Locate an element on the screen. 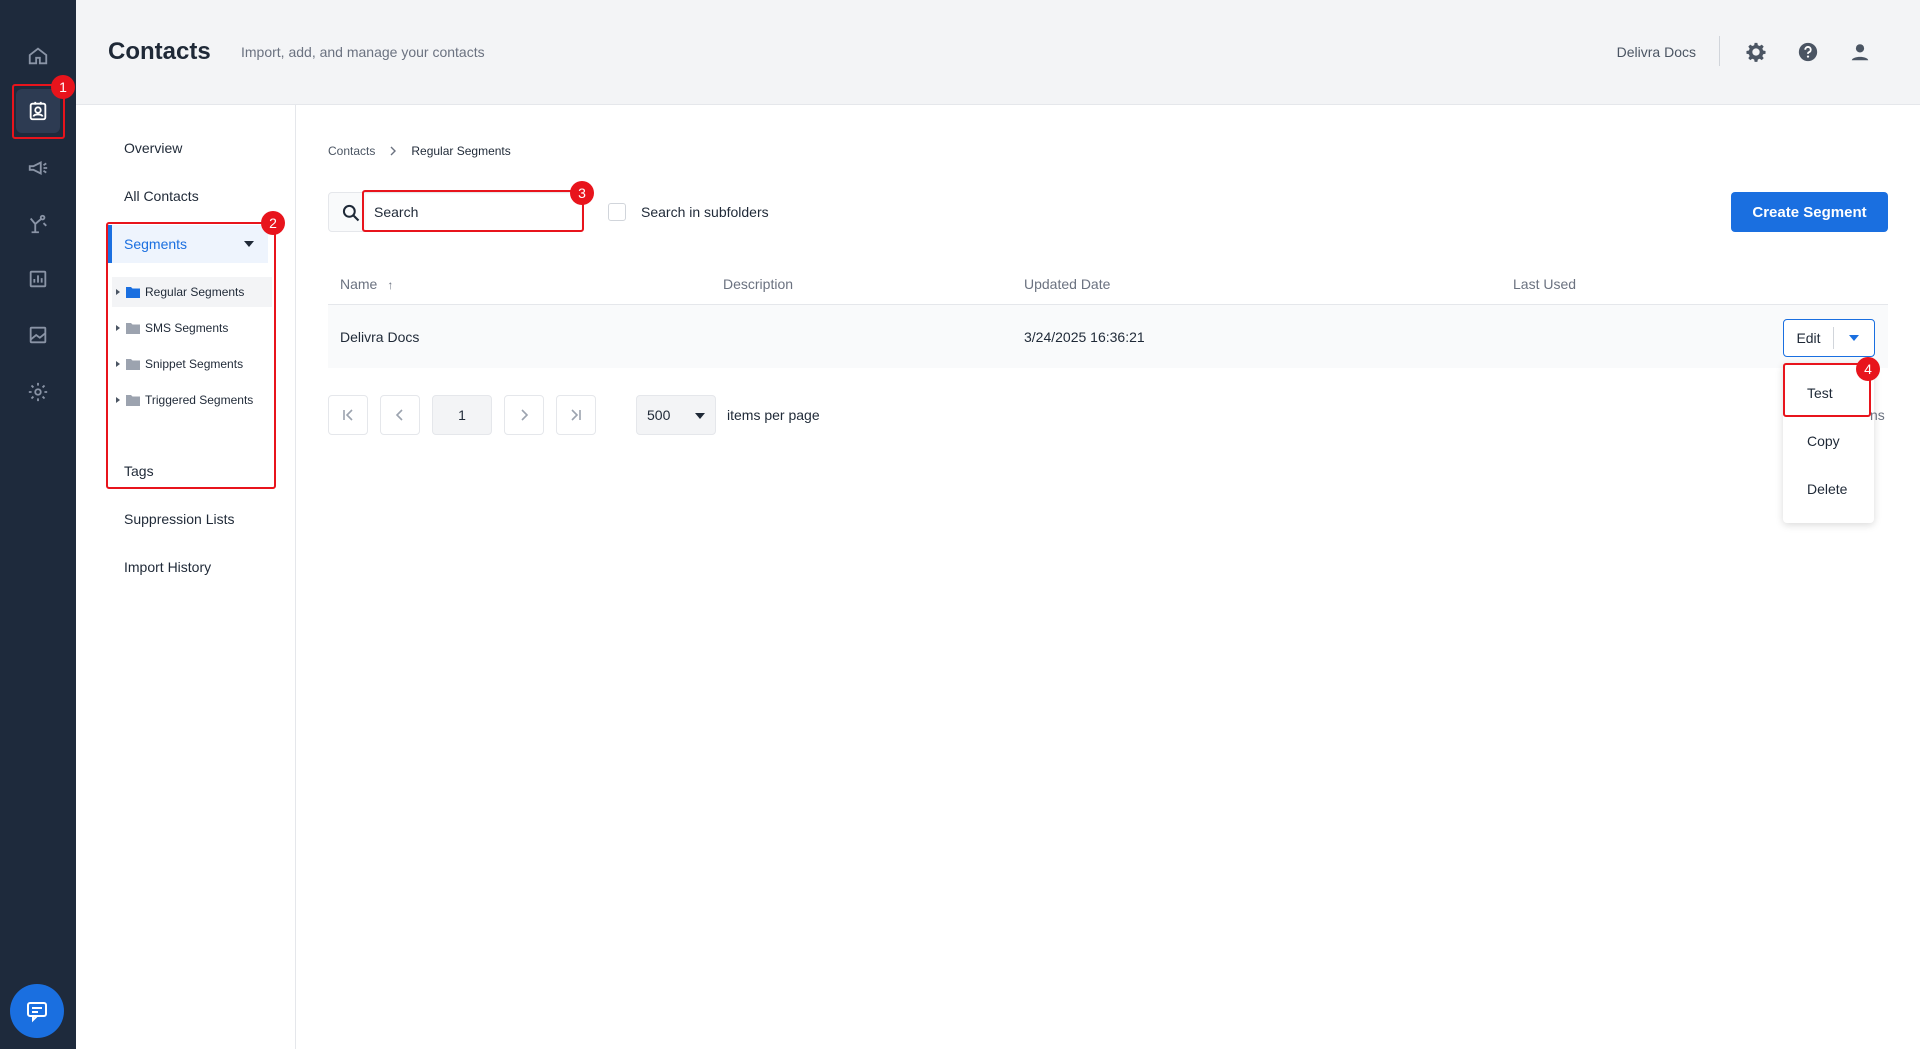 The width and height of the screenshot is (1920, 1049). sort-asc-icon: ↑ is located at coordinates (390, 285).